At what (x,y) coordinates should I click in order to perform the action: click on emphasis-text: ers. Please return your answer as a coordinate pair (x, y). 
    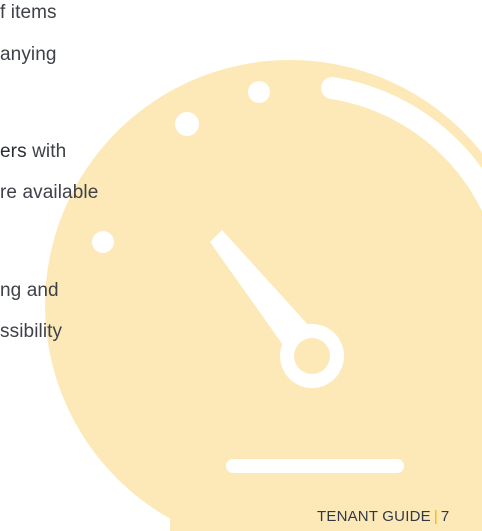
    Looking at the image, I should click on (13, 151).